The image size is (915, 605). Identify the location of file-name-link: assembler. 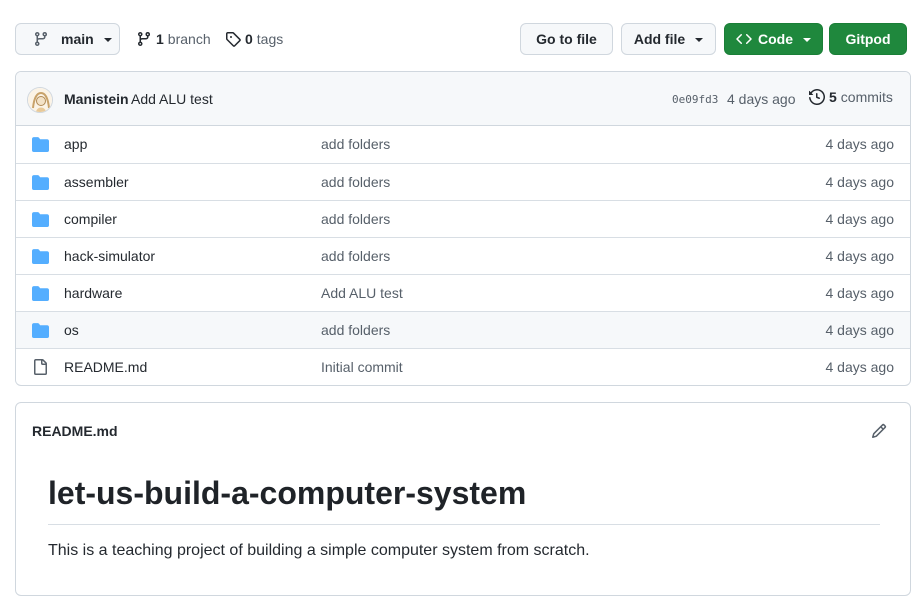
(96, 182).